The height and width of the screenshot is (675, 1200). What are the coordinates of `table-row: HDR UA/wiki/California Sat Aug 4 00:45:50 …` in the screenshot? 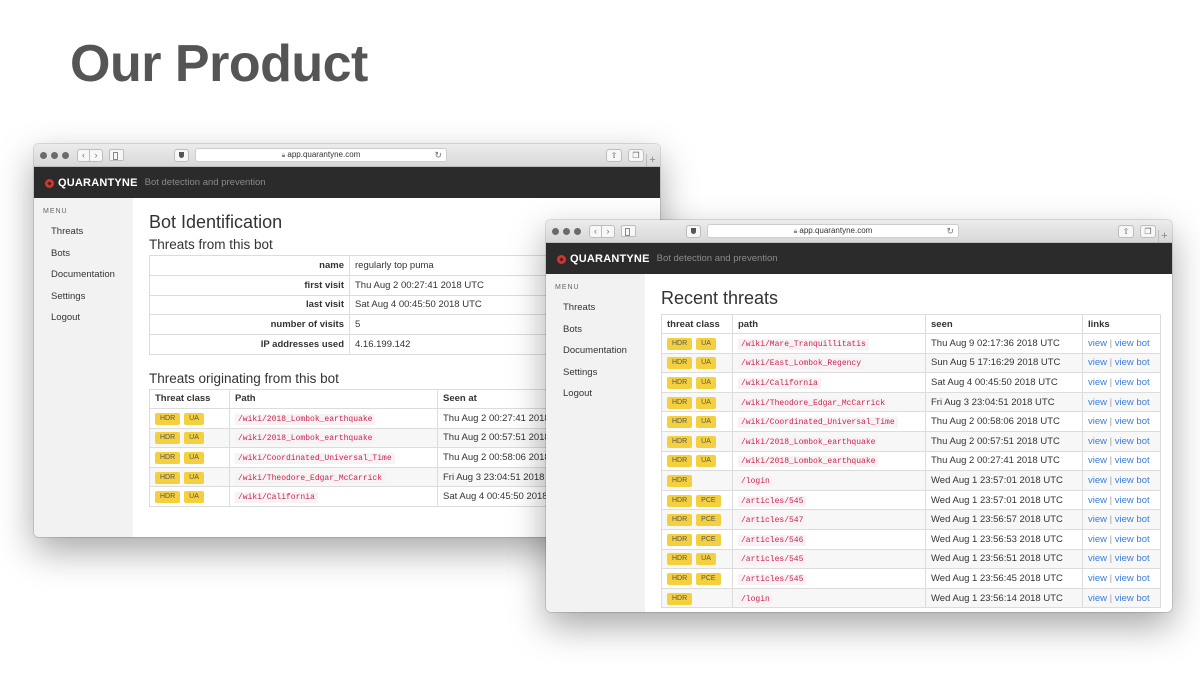 It's located at (911, 382).